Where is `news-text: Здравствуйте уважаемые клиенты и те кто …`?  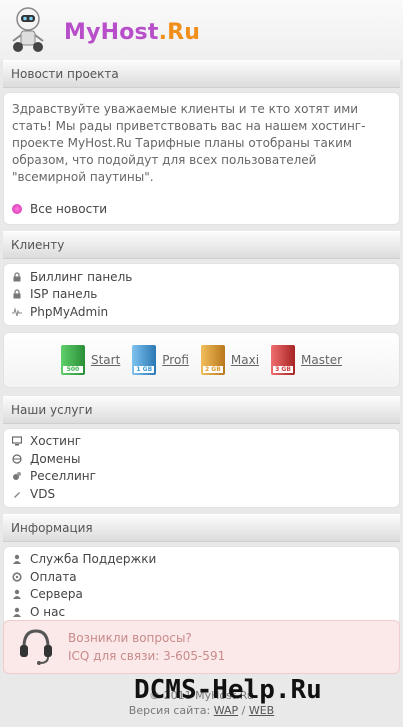
news-text: Здравствуйте уважаемые клиенты и те кто … is located at coordinates (189, 143).